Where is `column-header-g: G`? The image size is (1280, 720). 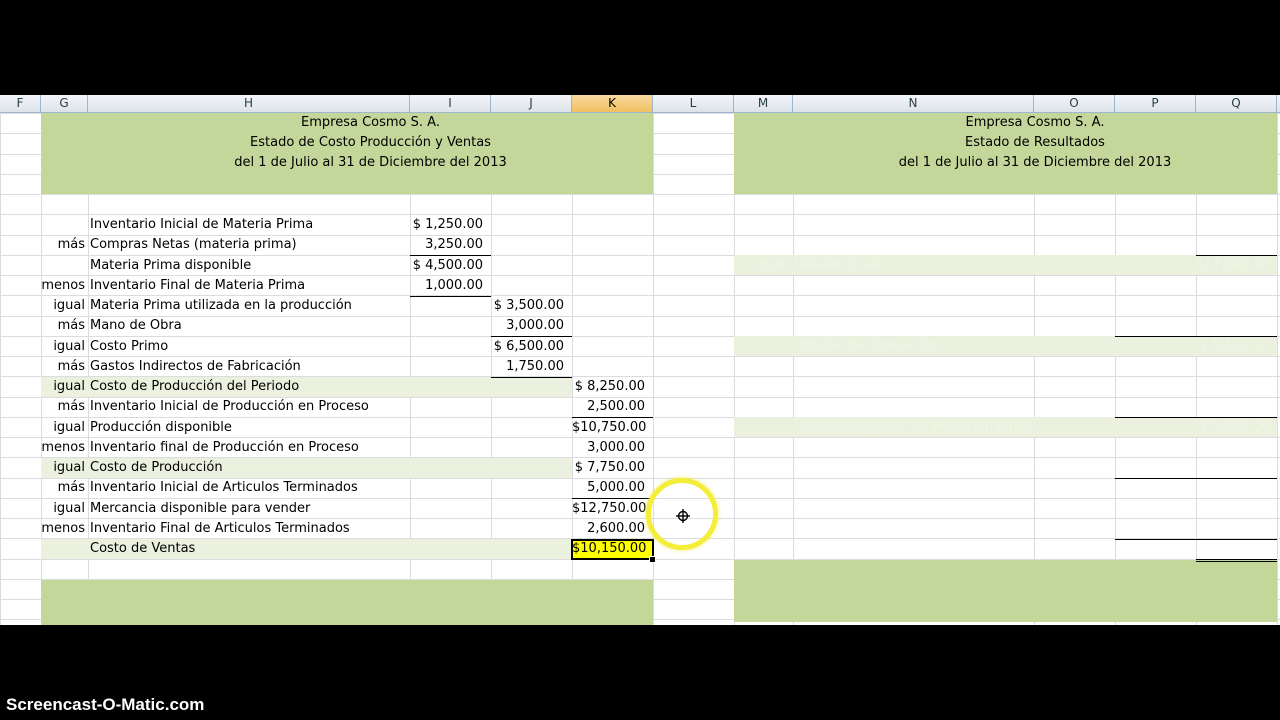
column-header-g: G is located at coordinates (64, 103).